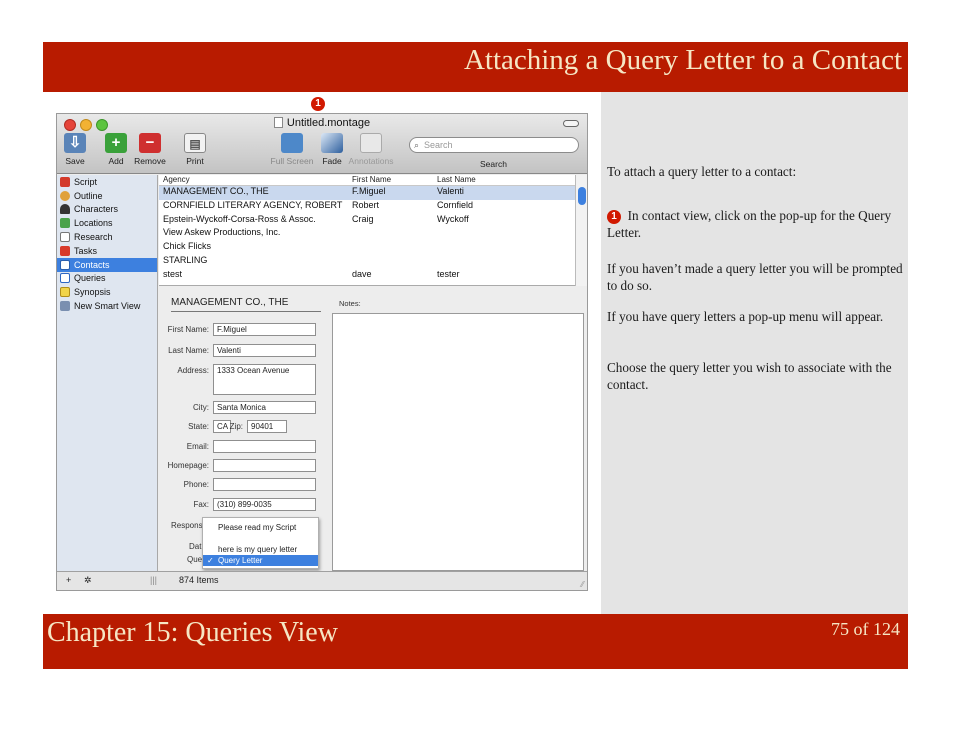 The height and width of the screenshot is (738, 954). What do you see at coordinates (107, 292) in the screenshot?
I see `sidebar-item-synopsis: Synopsis` at bounding box center [107, 292].